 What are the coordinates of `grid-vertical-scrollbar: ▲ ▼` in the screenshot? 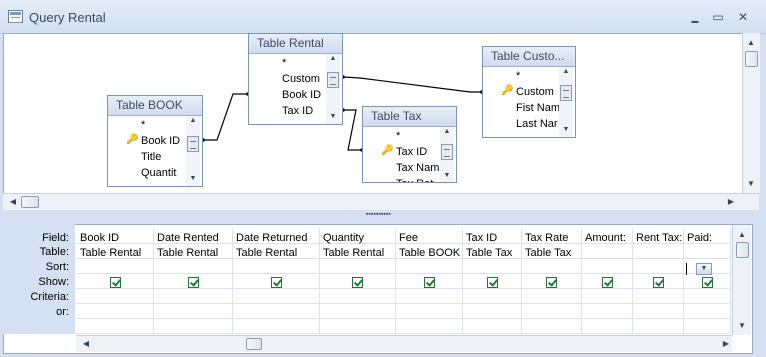 It's located at (741, 280).